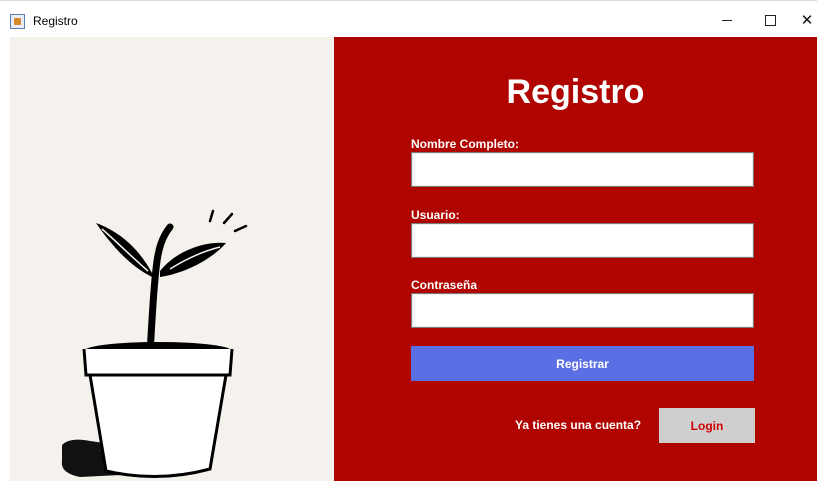  Describe the element at coordinates (582, 363) in the screenshot. I see `registrar-button: Registrar` at that location.